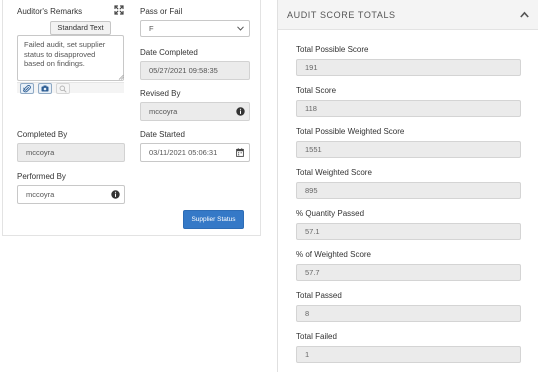 This screenshot has width=538, height=372. Describe the element at coordinates (330, 213) in the screenshot. I see `quantity-passed-label: % Quantity Passed` at that location.